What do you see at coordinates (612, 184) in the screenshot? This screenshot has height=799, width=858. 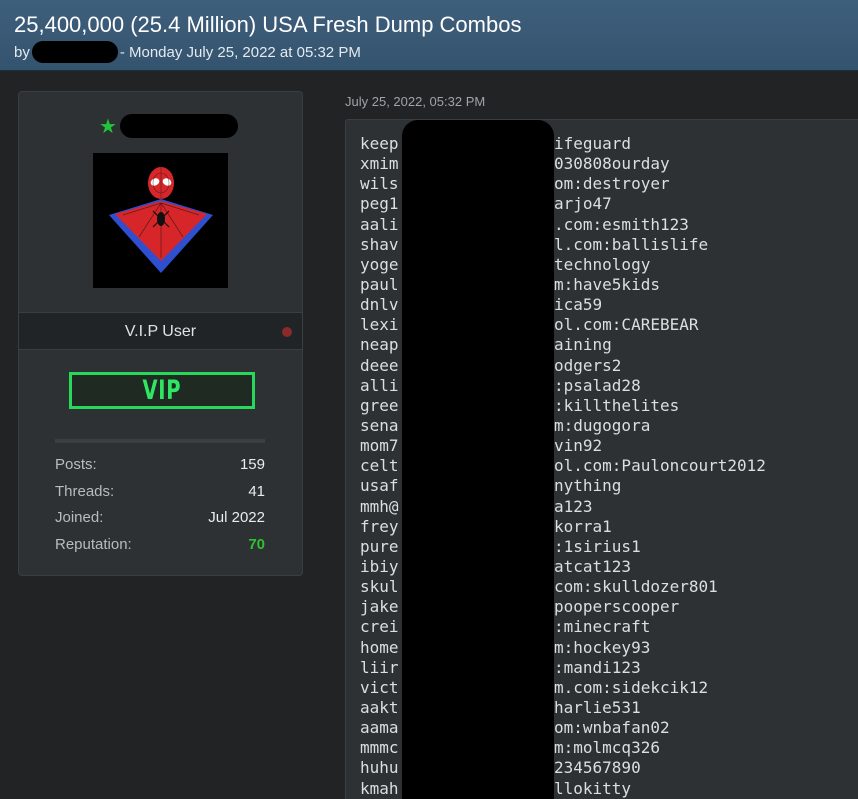 I see `code-line-end: om:destroyer` at bounding box center [612, 184].